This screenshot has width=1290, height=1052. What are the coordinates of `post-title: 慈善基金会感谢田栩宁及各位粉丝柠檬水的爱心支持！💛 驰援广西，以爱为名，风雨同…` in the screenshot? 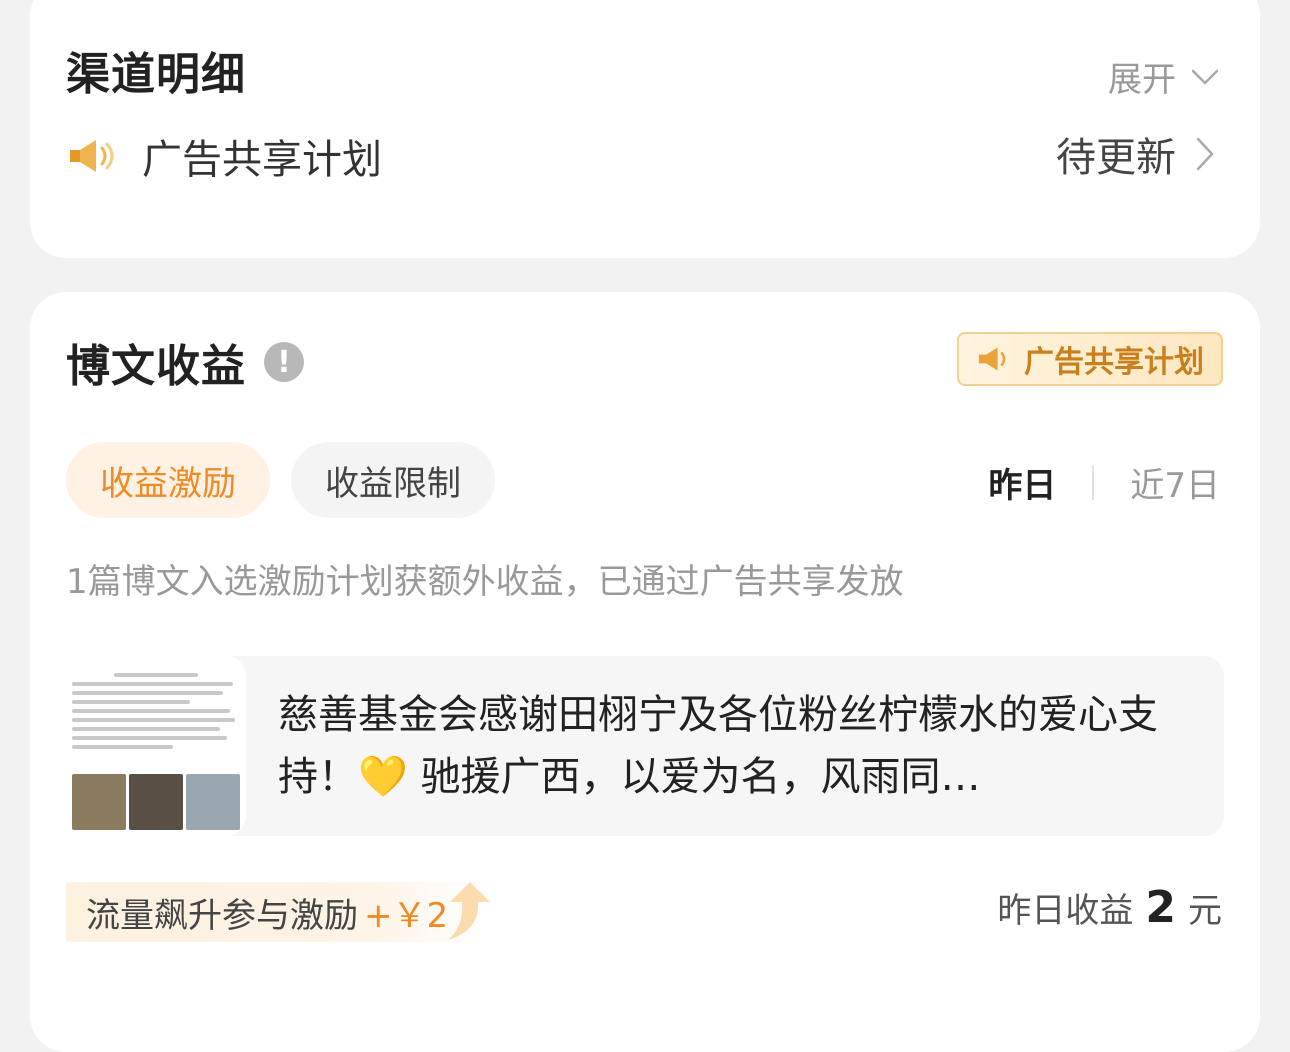 It's located at (718, 746).